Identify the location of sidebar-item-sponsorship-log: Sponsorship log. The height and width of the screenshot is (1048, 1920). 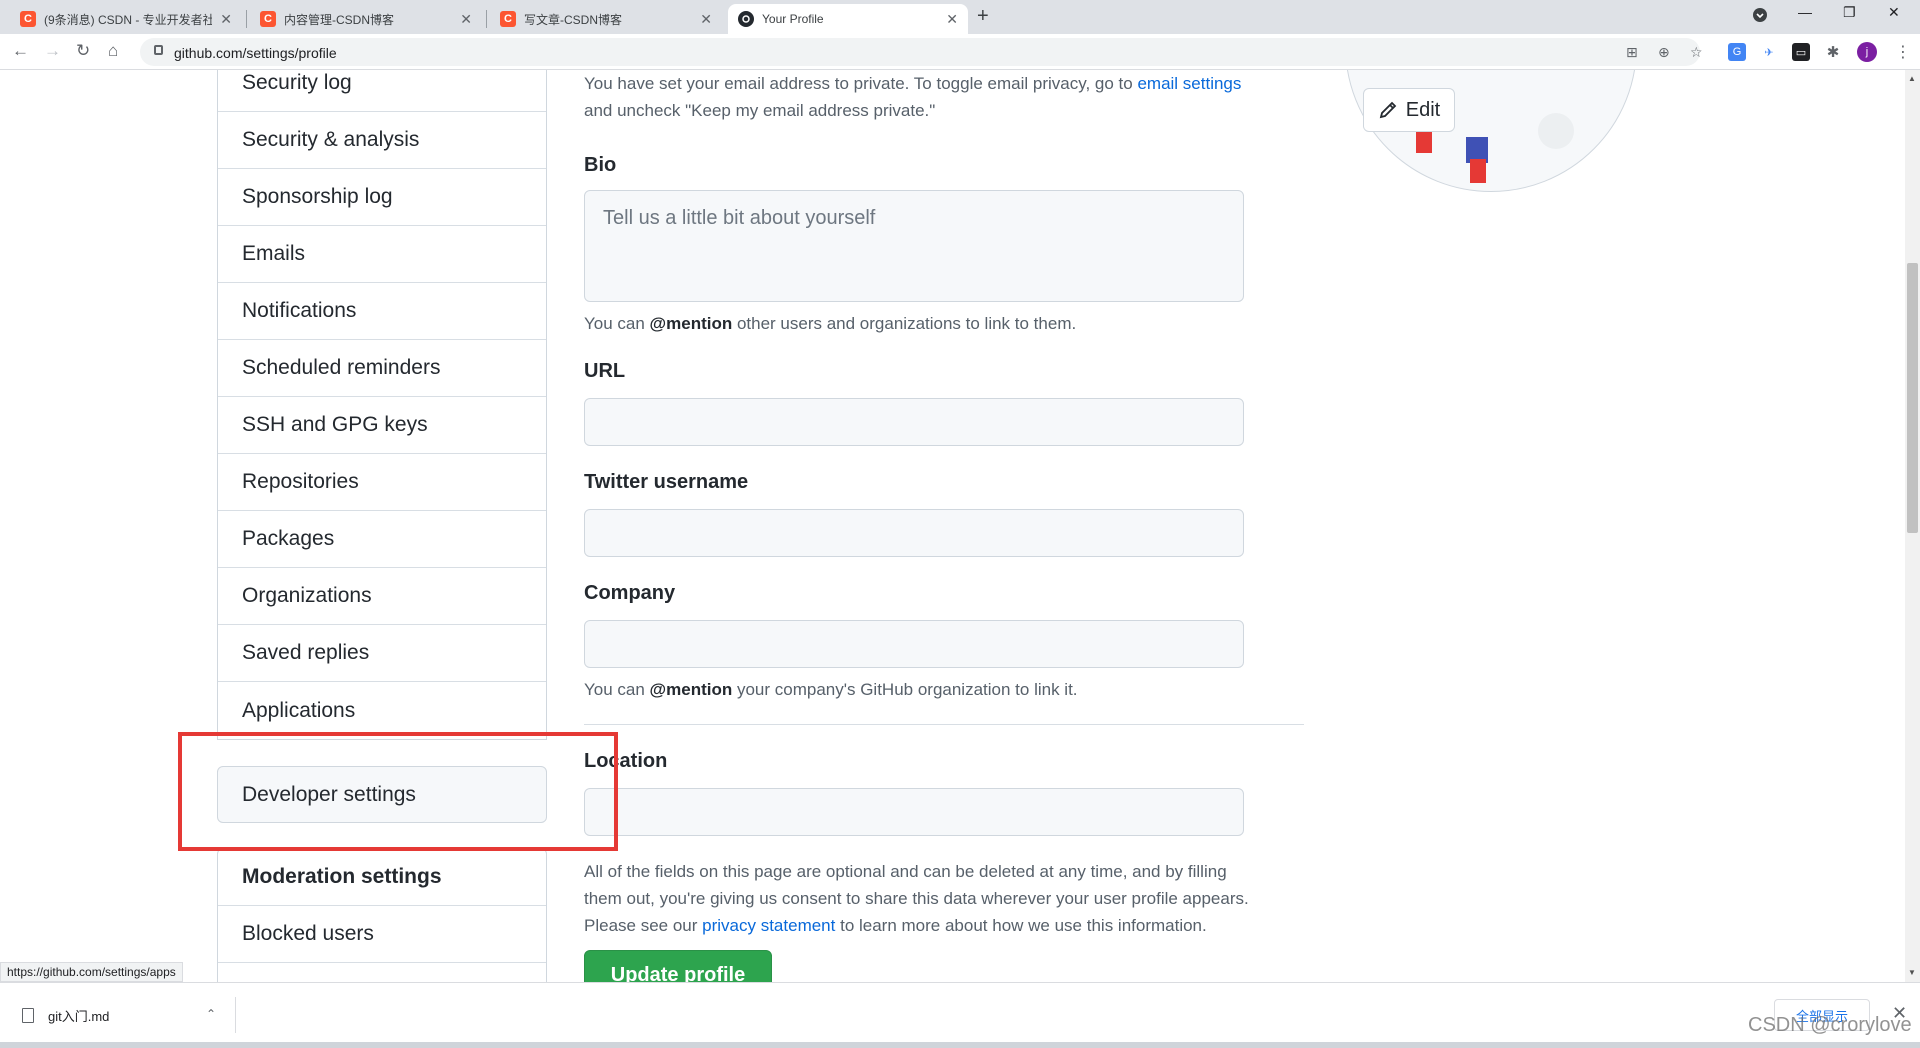
(382, 197).